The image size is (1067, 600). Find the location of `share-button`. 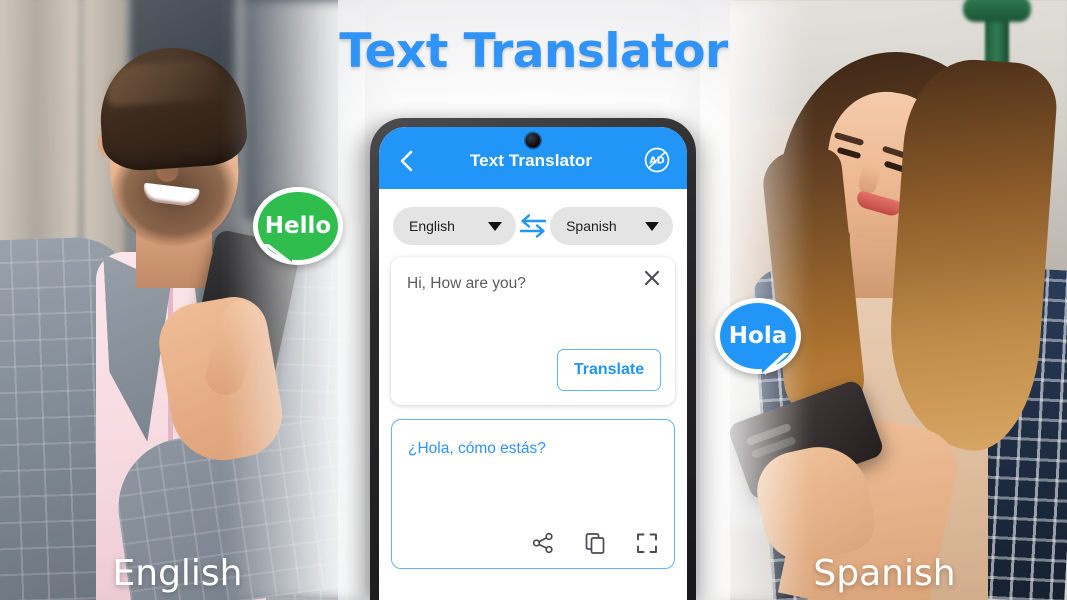

share-button is located at coordinates (543, 543).